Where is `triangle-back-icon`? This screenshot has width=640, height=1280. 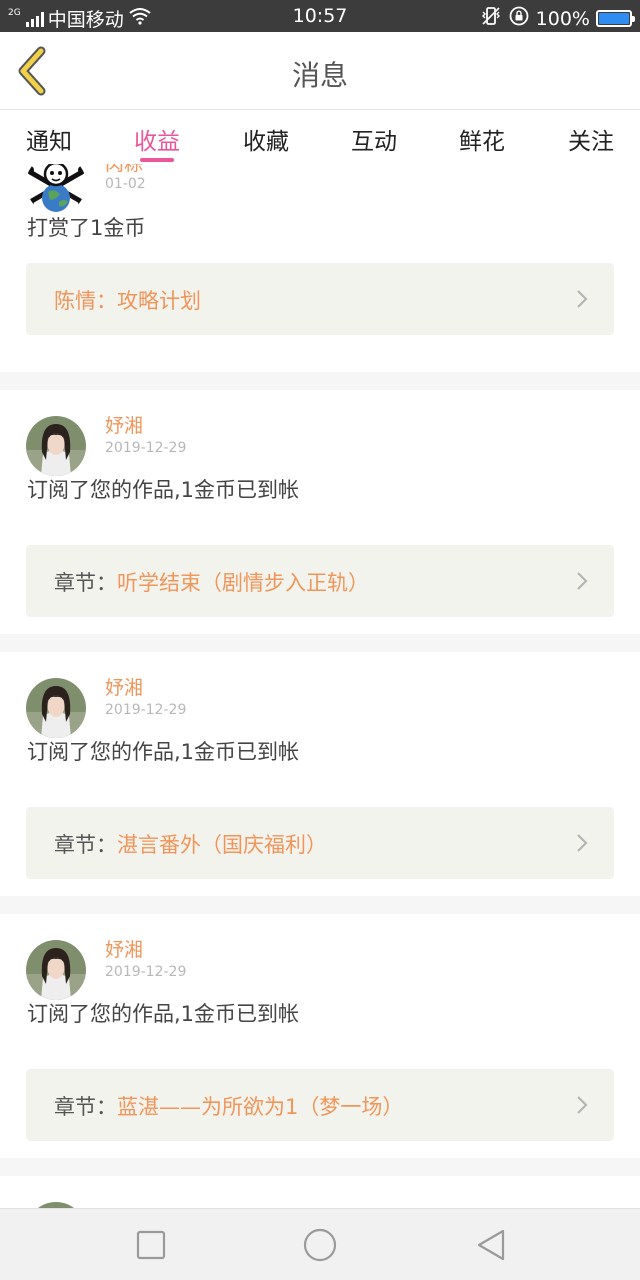 triangle-back-icon is located at coordinates (491, 1245).